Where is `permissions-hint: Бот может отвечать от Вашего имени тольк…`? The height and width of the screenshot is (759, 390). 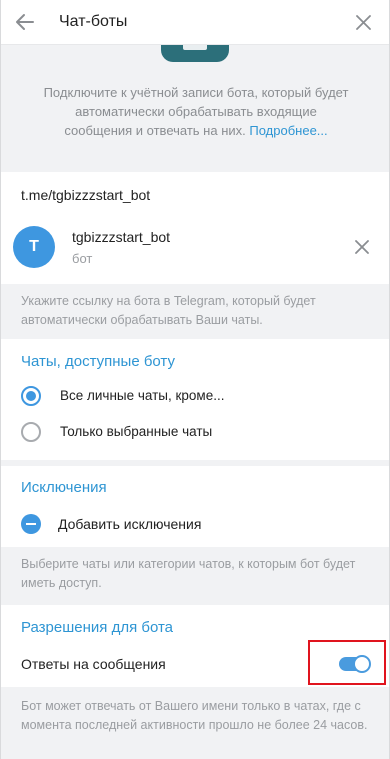 permissions-hint: Бот может отвечать от Вашего имени тольк… is located at coordinates (194, 715).